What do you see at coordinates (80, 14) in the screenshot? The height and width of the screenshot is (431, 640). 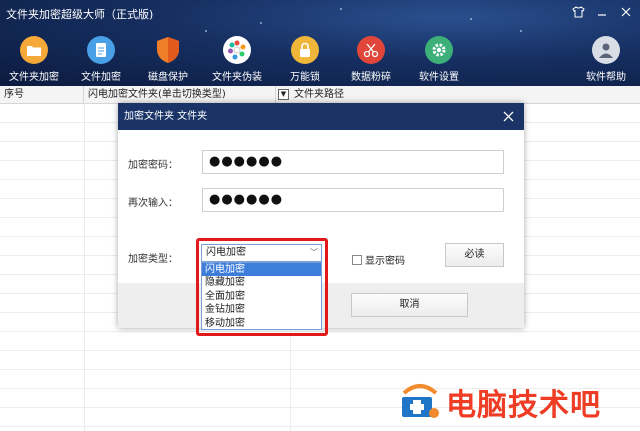 I see `app-title: 文件夹加密超级大师（正式版)` at bounding box center [80, 14].